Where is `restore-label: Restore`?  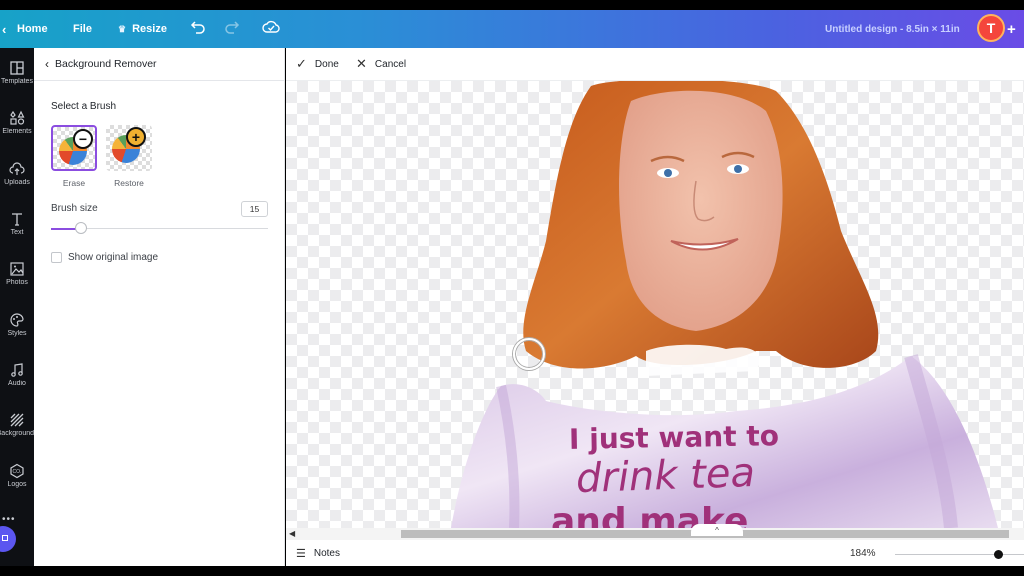
restore-label: Restore is located at coordinates (129, 183).